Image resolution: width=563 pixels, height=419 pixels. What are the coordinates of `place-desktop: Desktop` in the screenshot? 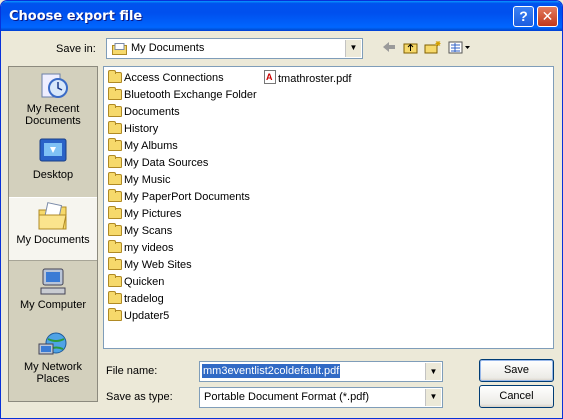 It's located at (53, 162).